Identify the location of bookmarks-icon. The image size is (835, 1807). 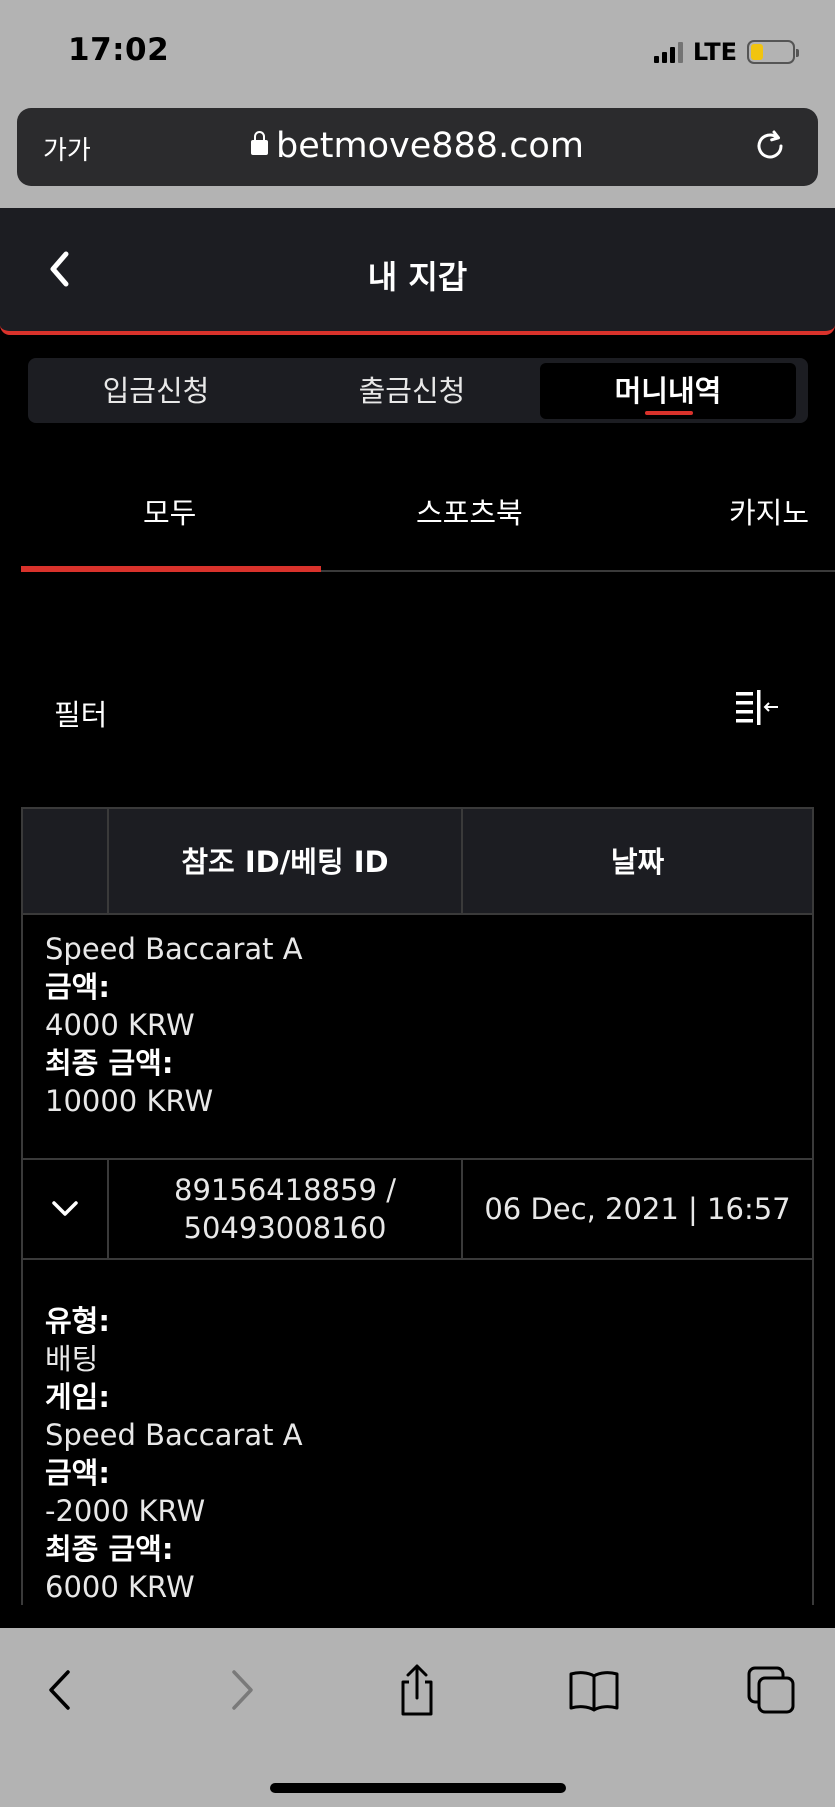
(594, 1690).